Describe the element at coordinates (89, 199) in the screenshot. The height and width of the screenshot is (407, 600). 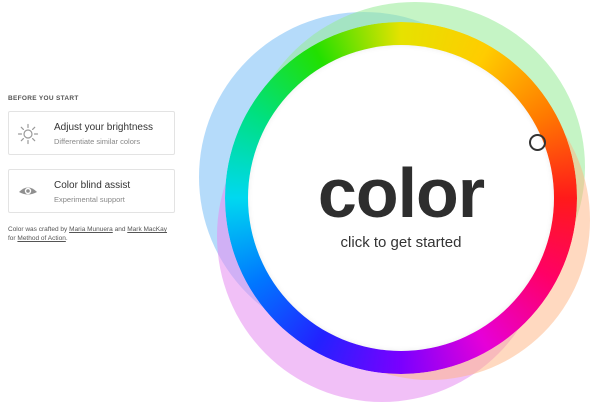
I see `color-blind-option-subtitle: Experimental support` at that location.